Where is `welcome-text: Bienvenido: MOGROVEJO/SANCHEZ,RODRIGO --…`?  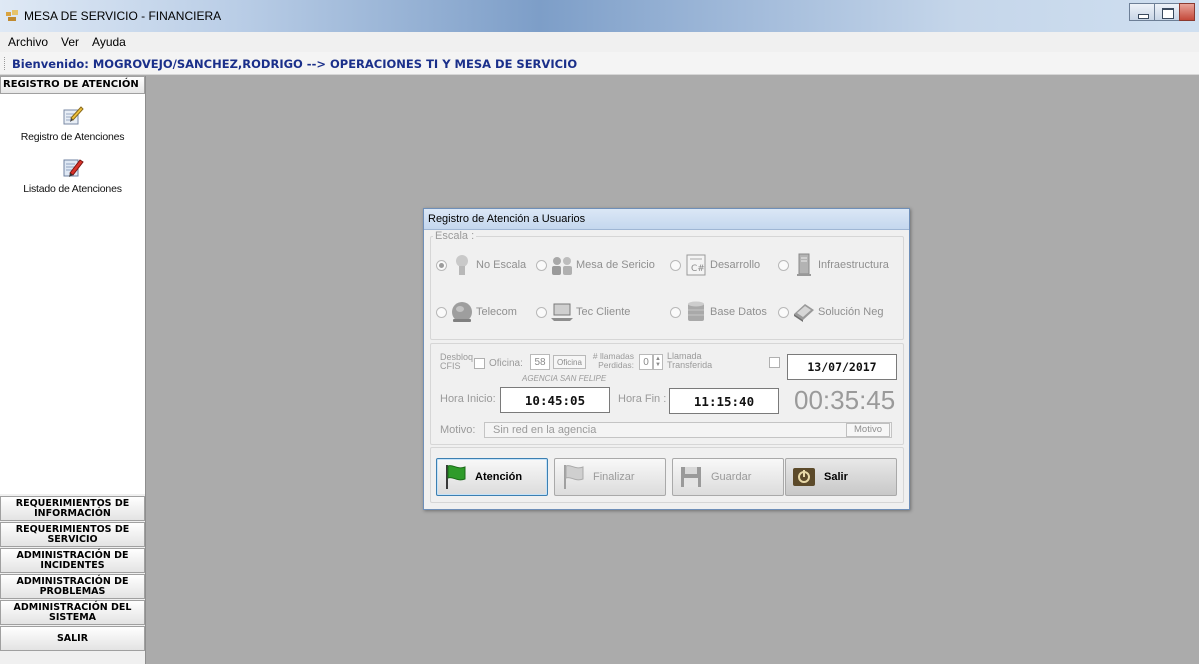 welcome-text: Bienvenido: MOGROVEJO/SANCHEZ,RODRIGO --… is located at coordinates (295, 64).